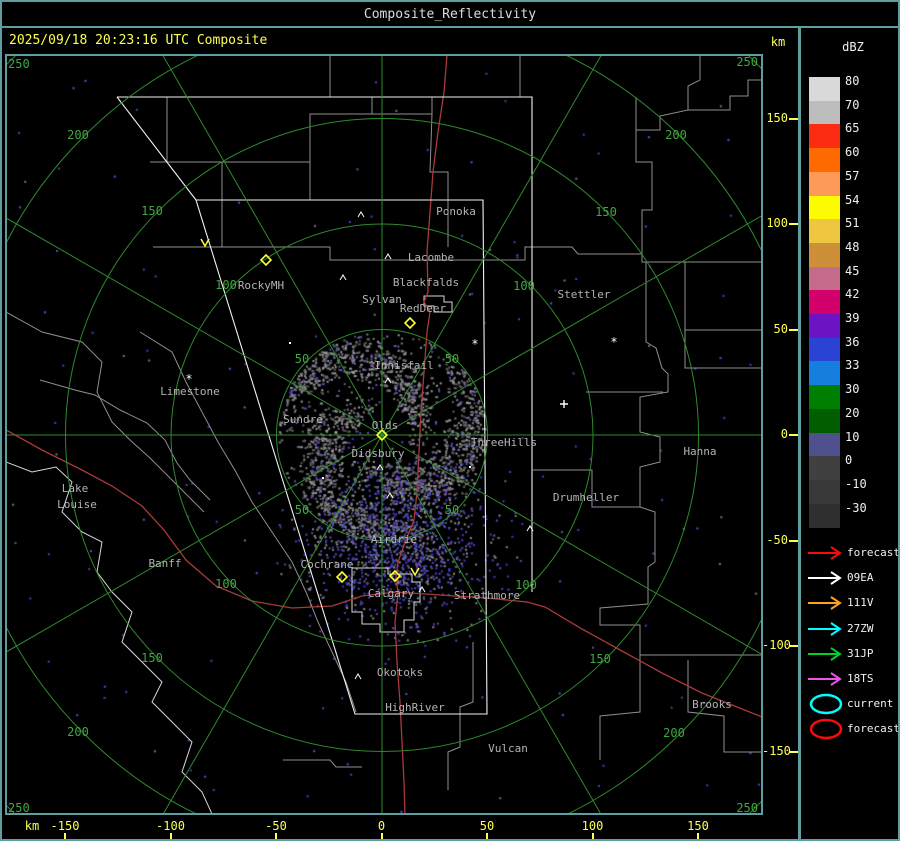 The width and height of the screenshot is (900, 841). Describe the element at coordinates (860, 578) in the screenshot. I see `legend-label: 09EA` at that location.